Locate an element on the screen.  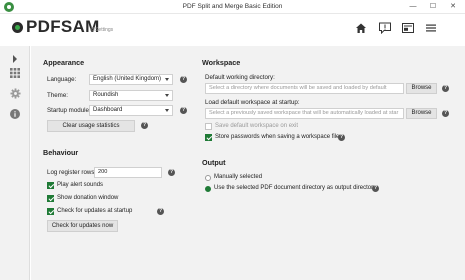
manually-selected-label: Manually selected is located at coordinates (238, 177).